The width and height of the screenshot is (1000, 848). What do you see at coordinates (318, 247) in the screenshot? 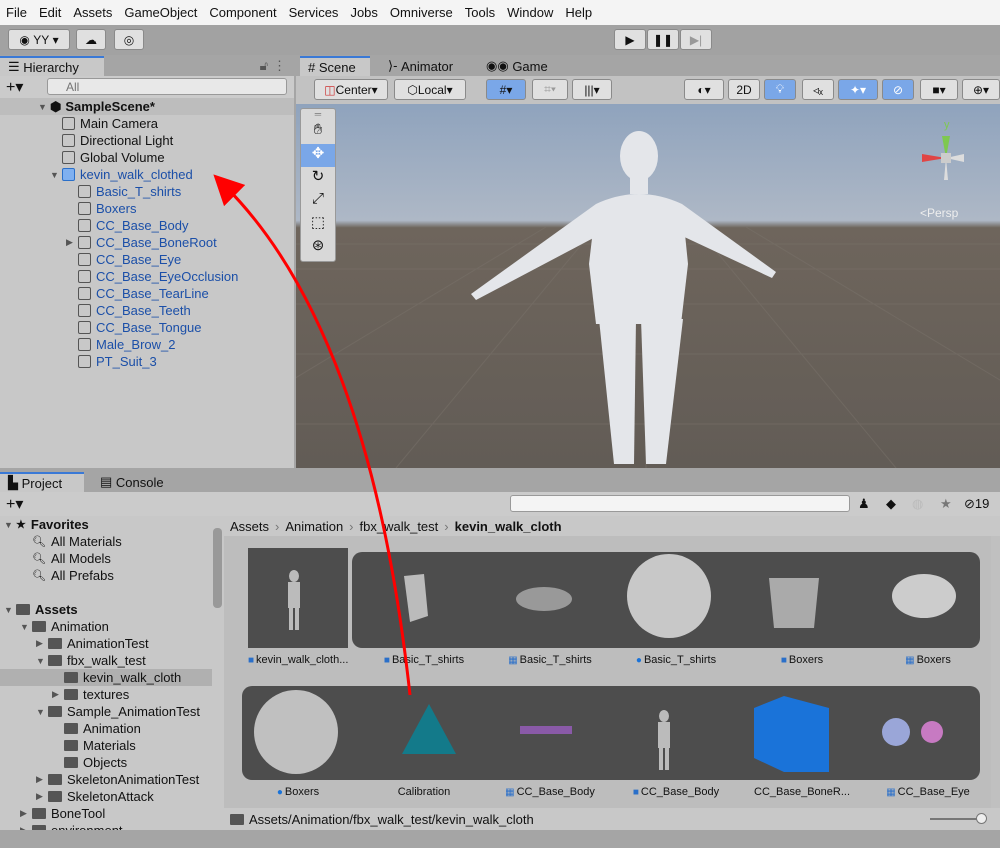
I see `transform-tool: ⊛` at bounding box center [318, 247].